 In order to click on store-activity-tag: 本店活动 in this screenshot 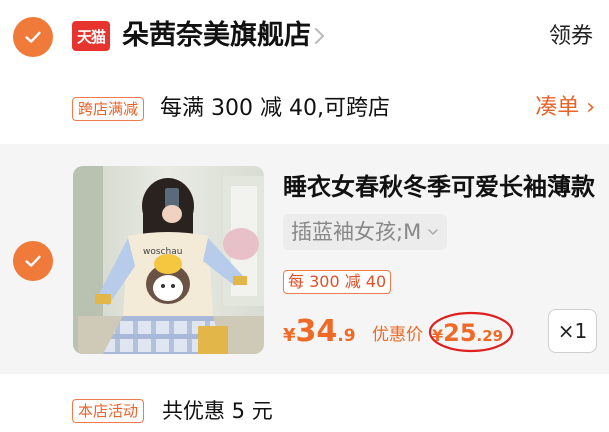, I will do `click(108, 411)`.